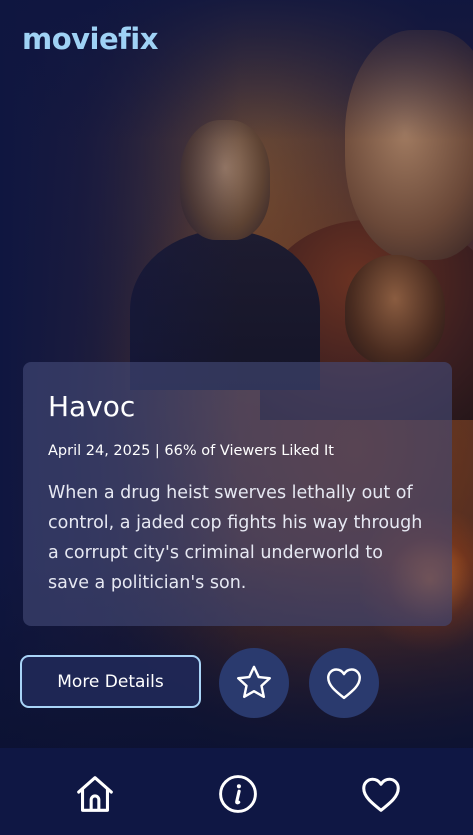 The height and width of the screenshot is (835, 473). Describe the element at coordinates (90, 39) in the screenshot. I see `app-logo: moviefix` at that location.